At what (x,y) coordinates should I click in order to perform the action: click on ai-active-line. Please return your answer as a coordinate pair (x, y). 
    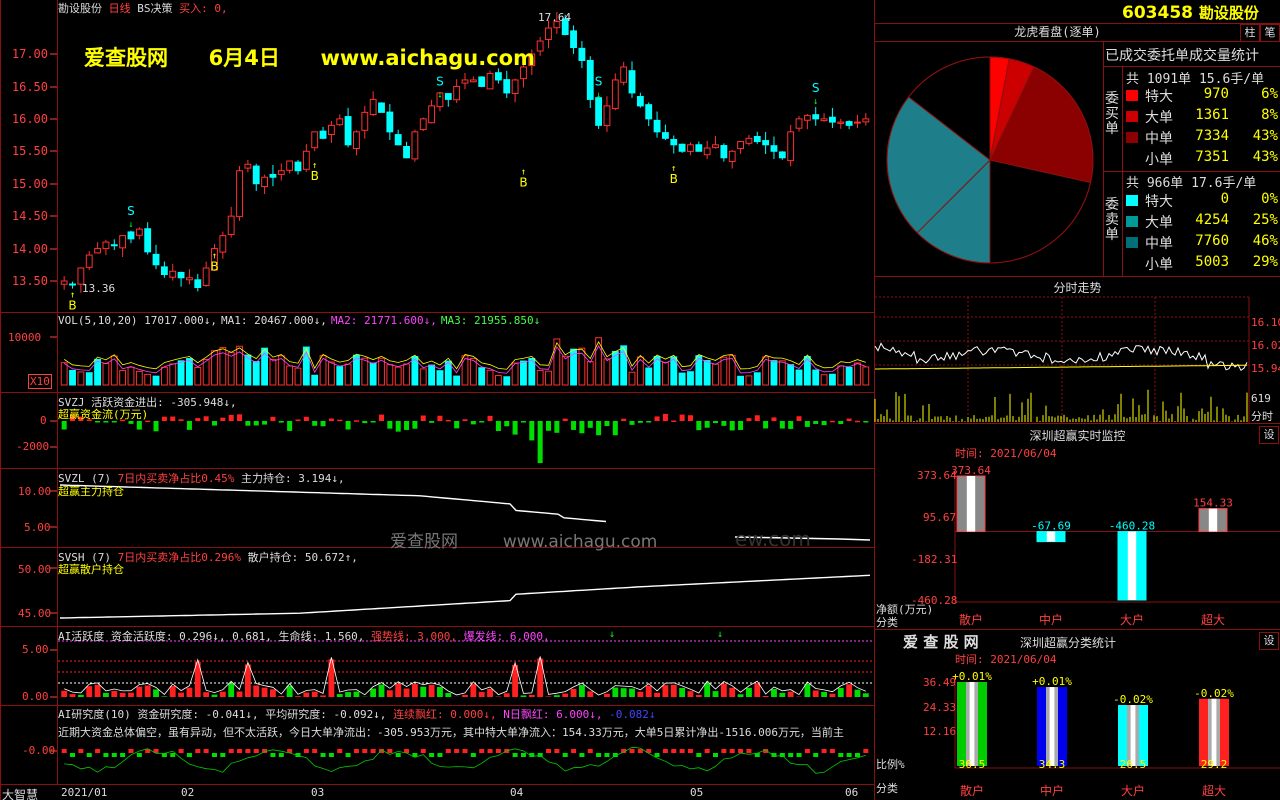
    Looking at the image, I should click on (465, 676).